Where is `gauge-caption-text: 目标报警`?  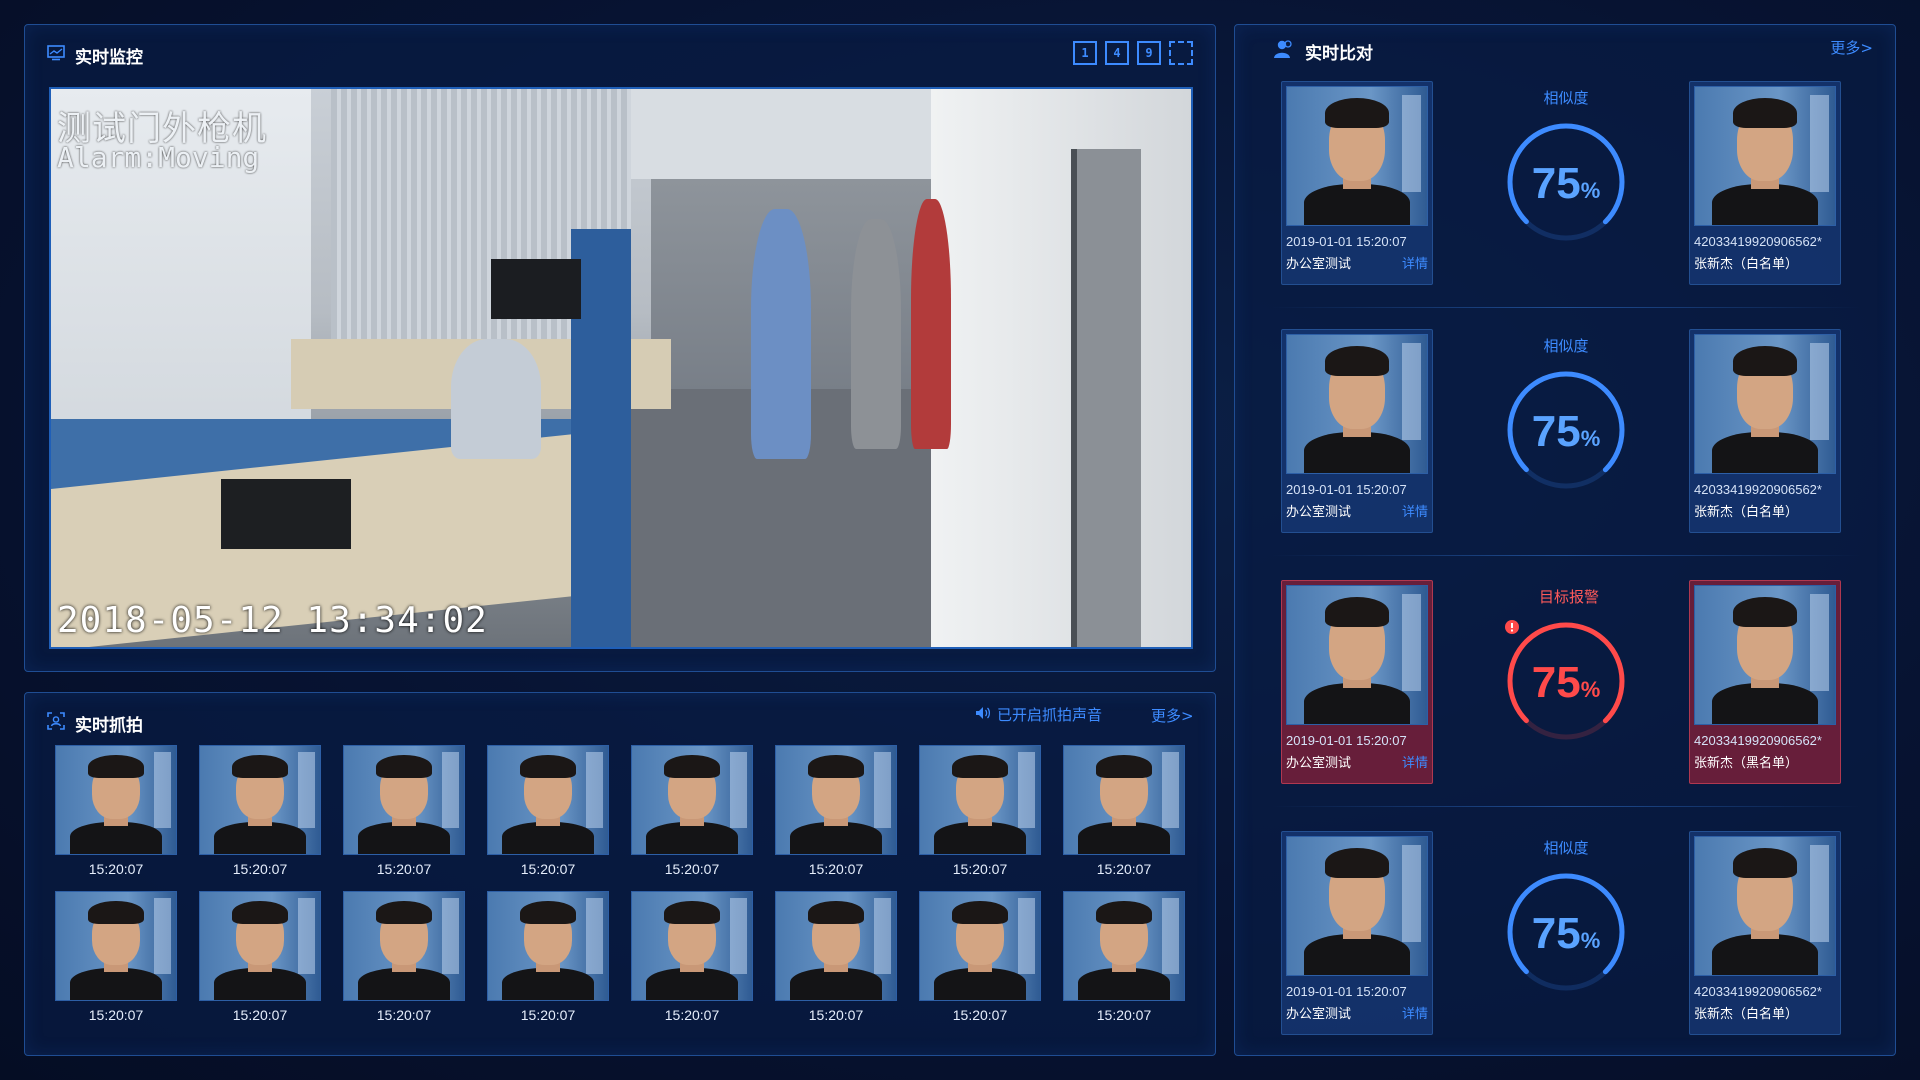 gauge-caption-text: 目标报警 is located at coordinates (1568, 597).